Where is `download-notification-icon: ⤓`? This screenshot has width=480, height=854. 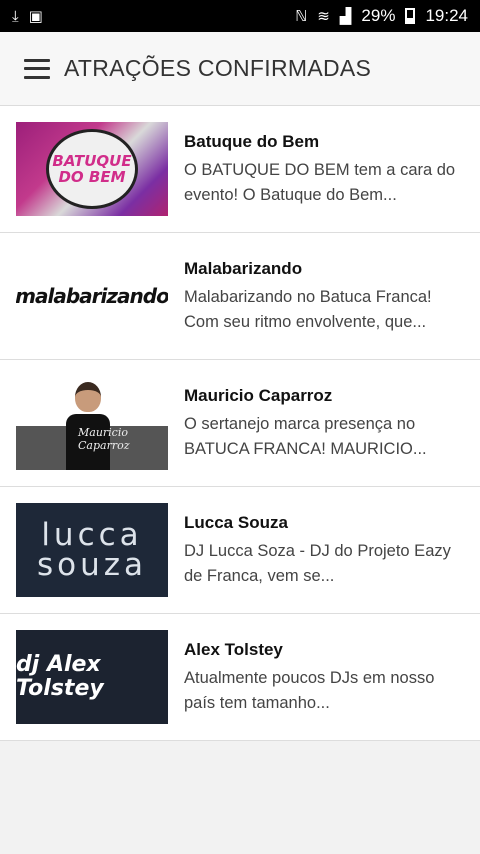
download-notification-icon: ⤓ is located at coordinates (15, 16).